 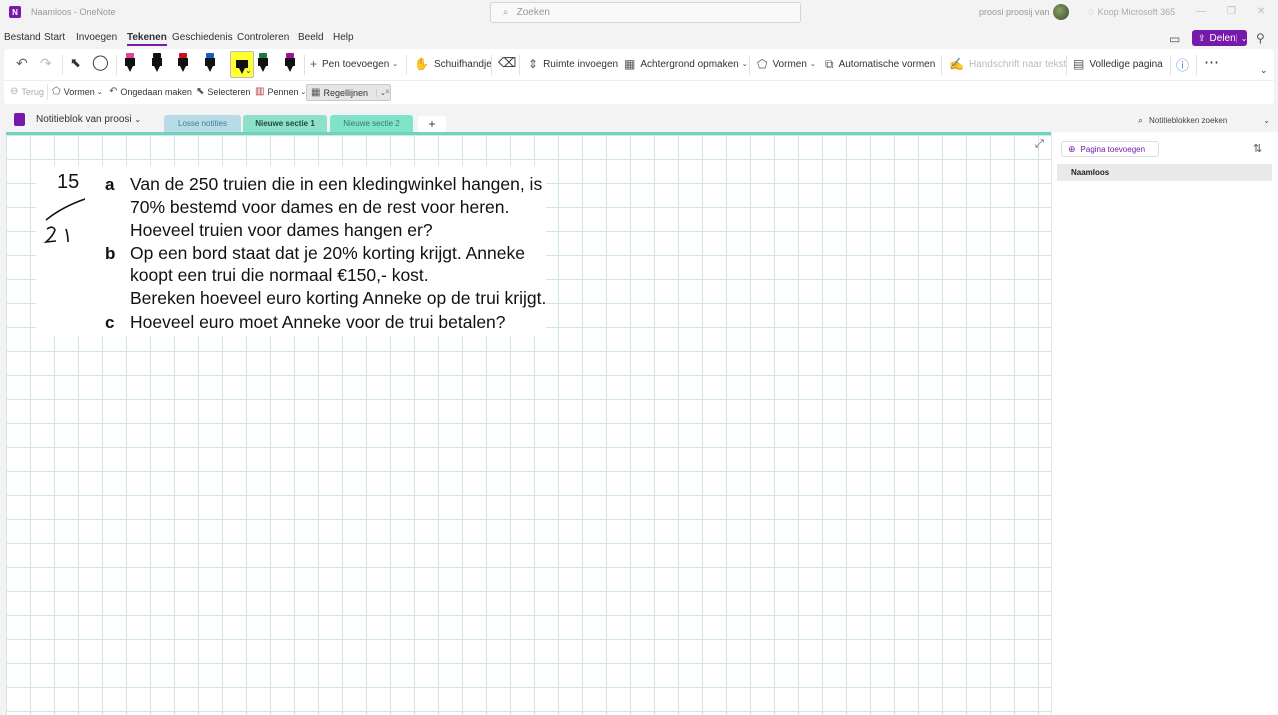 What do you see at coordinates (27, 91) in the screenshot?
I see `back-button: ⊖ Terug` at bounding box center [27, 91].